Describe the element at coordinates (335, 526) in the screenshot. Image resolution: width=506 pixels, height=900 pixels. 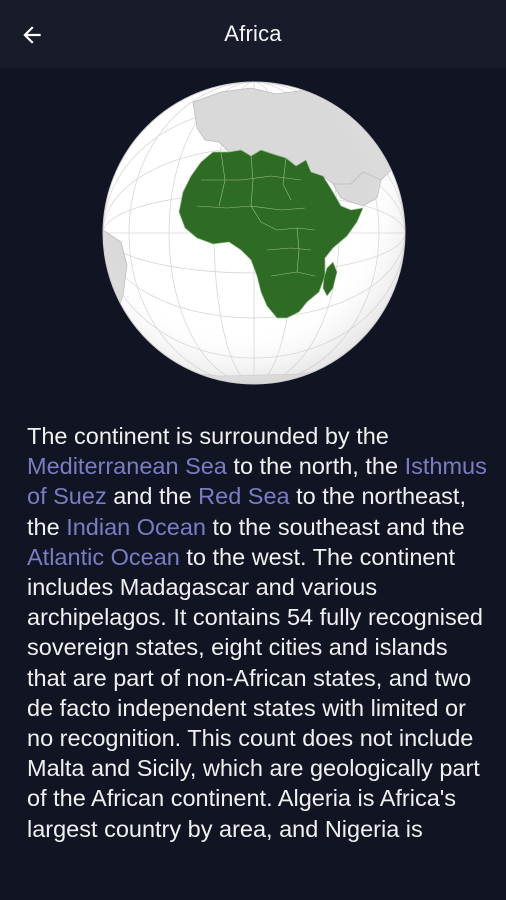
I see `article-text: to the southeast and the` at that location.